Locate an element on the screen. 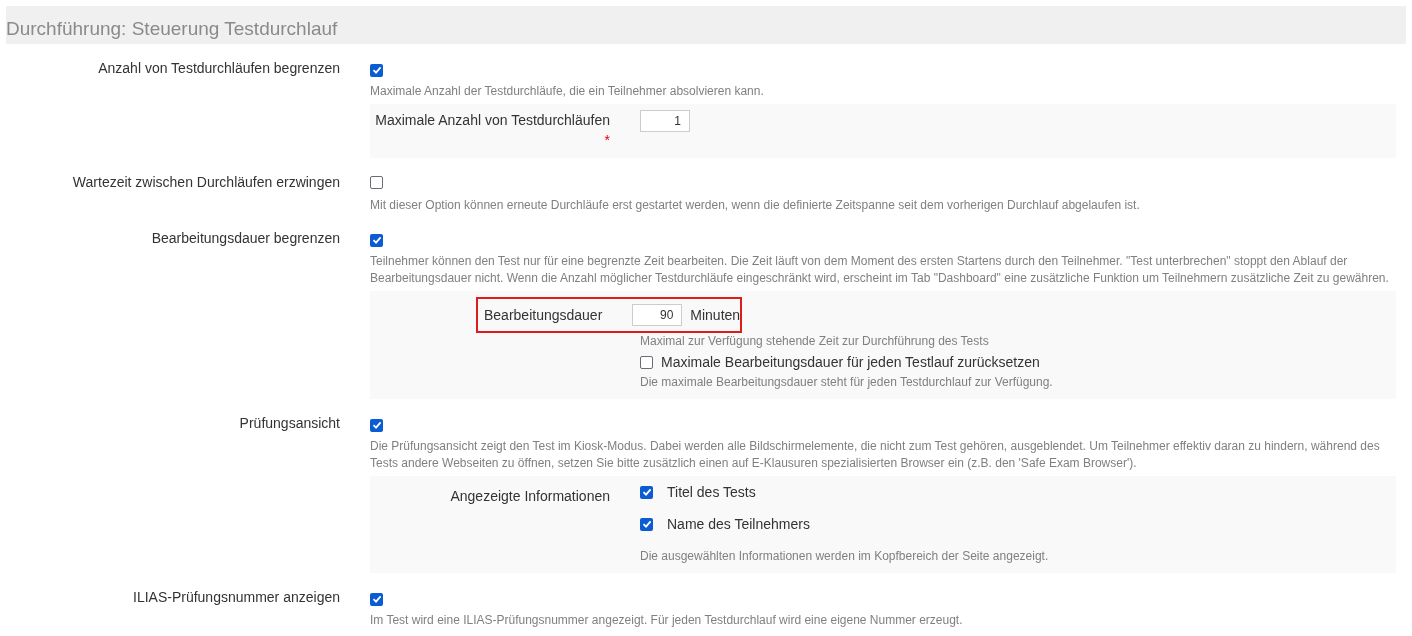  option-label: Maximale Bearbeitungsdauer für jeden Testlauf zurücksetzen is located at coordinates (850, 362).